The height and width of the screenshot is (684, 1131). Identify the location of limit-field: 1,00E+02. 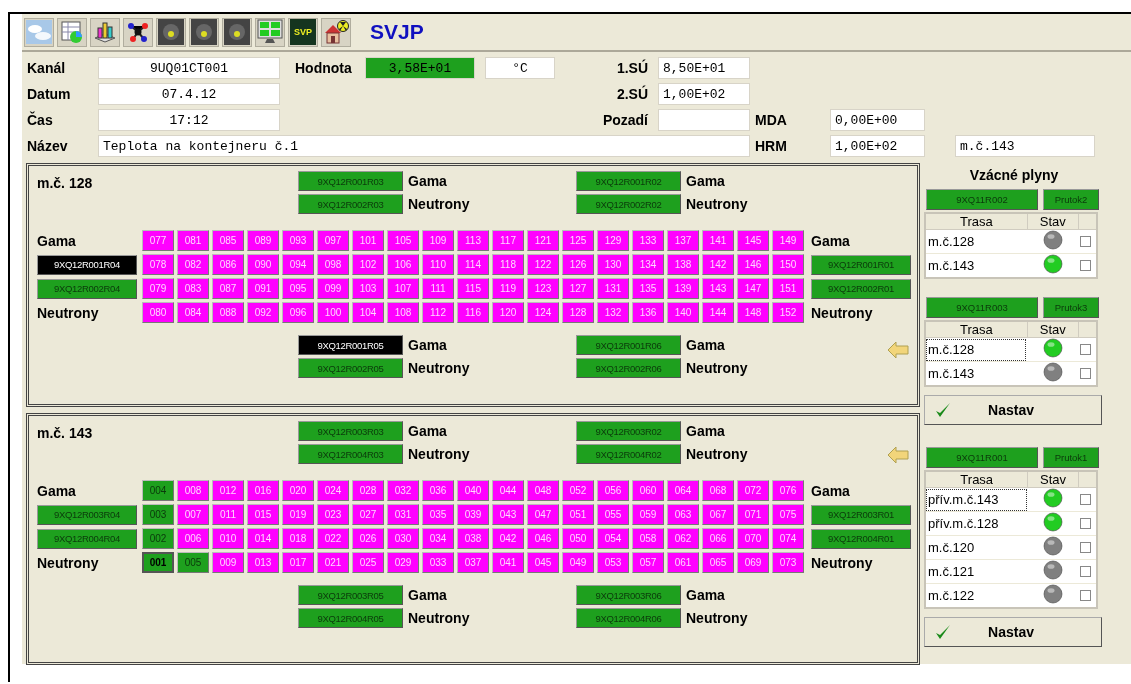
(704, 94).